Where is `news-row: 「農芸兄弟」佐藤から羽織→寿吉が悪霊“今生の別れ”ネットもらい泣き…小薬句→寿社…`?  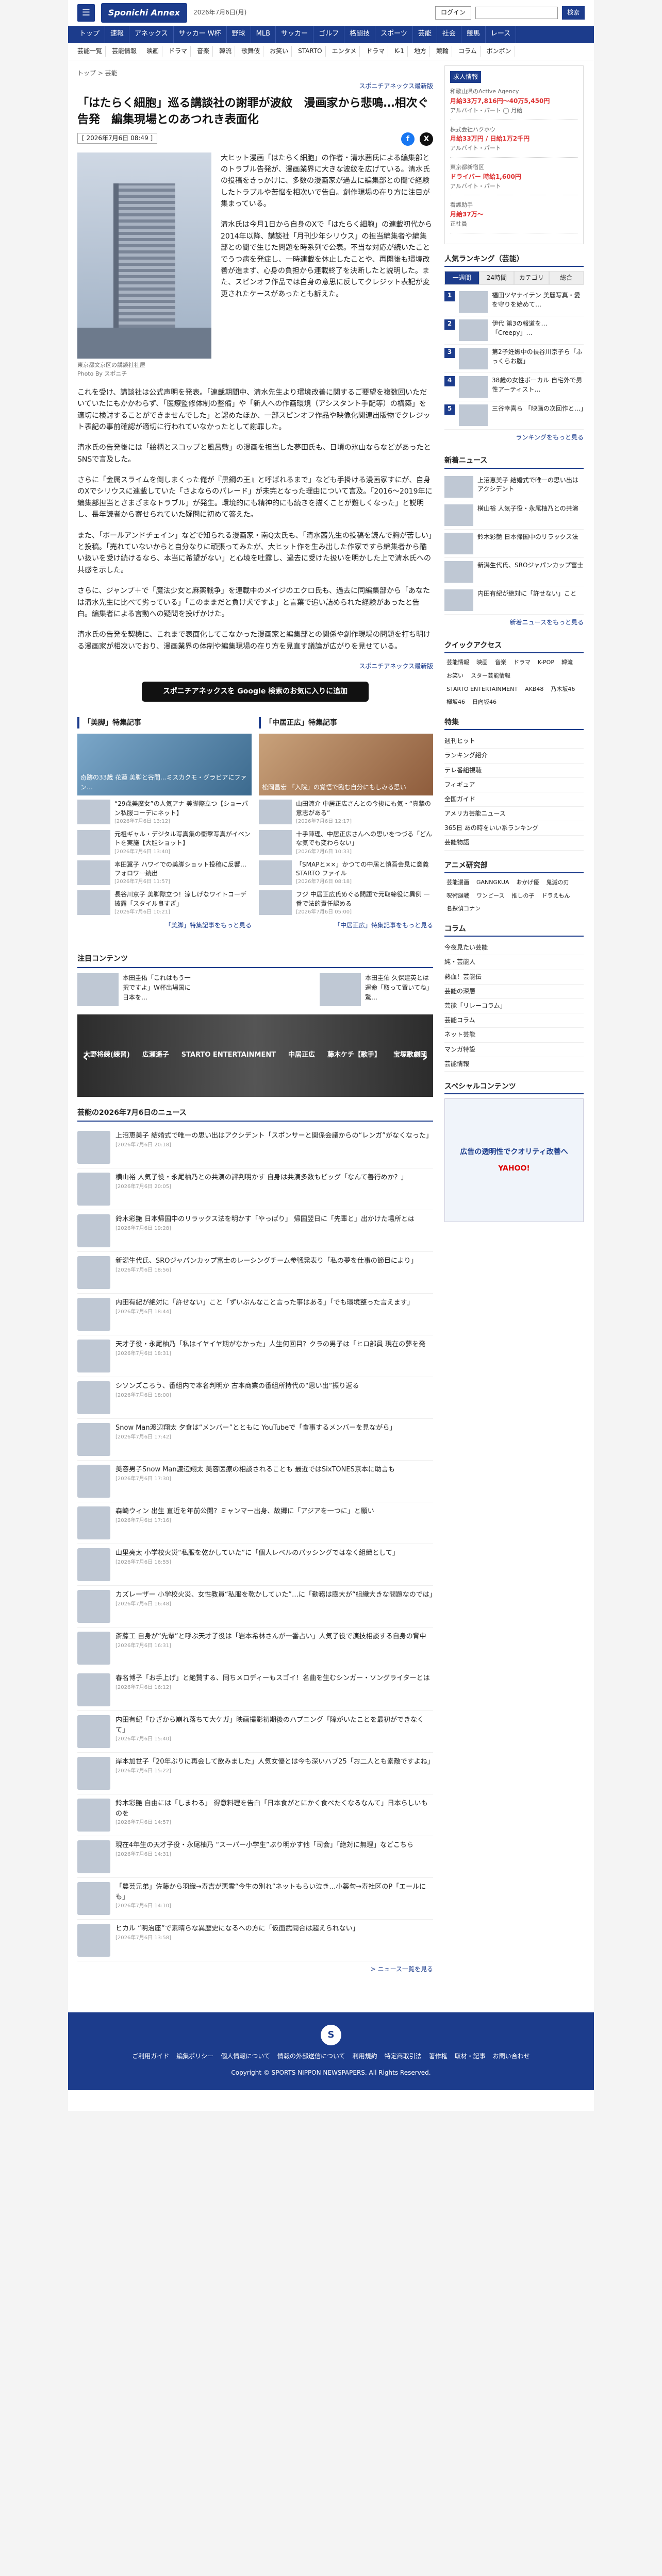
news-row: 「農芸兄弟」佐藤から羽織→寿吉が悪霊“今生の別れ”ネットもらい泣き…小薬句→寿社… is located at coordinates (255, 1899).